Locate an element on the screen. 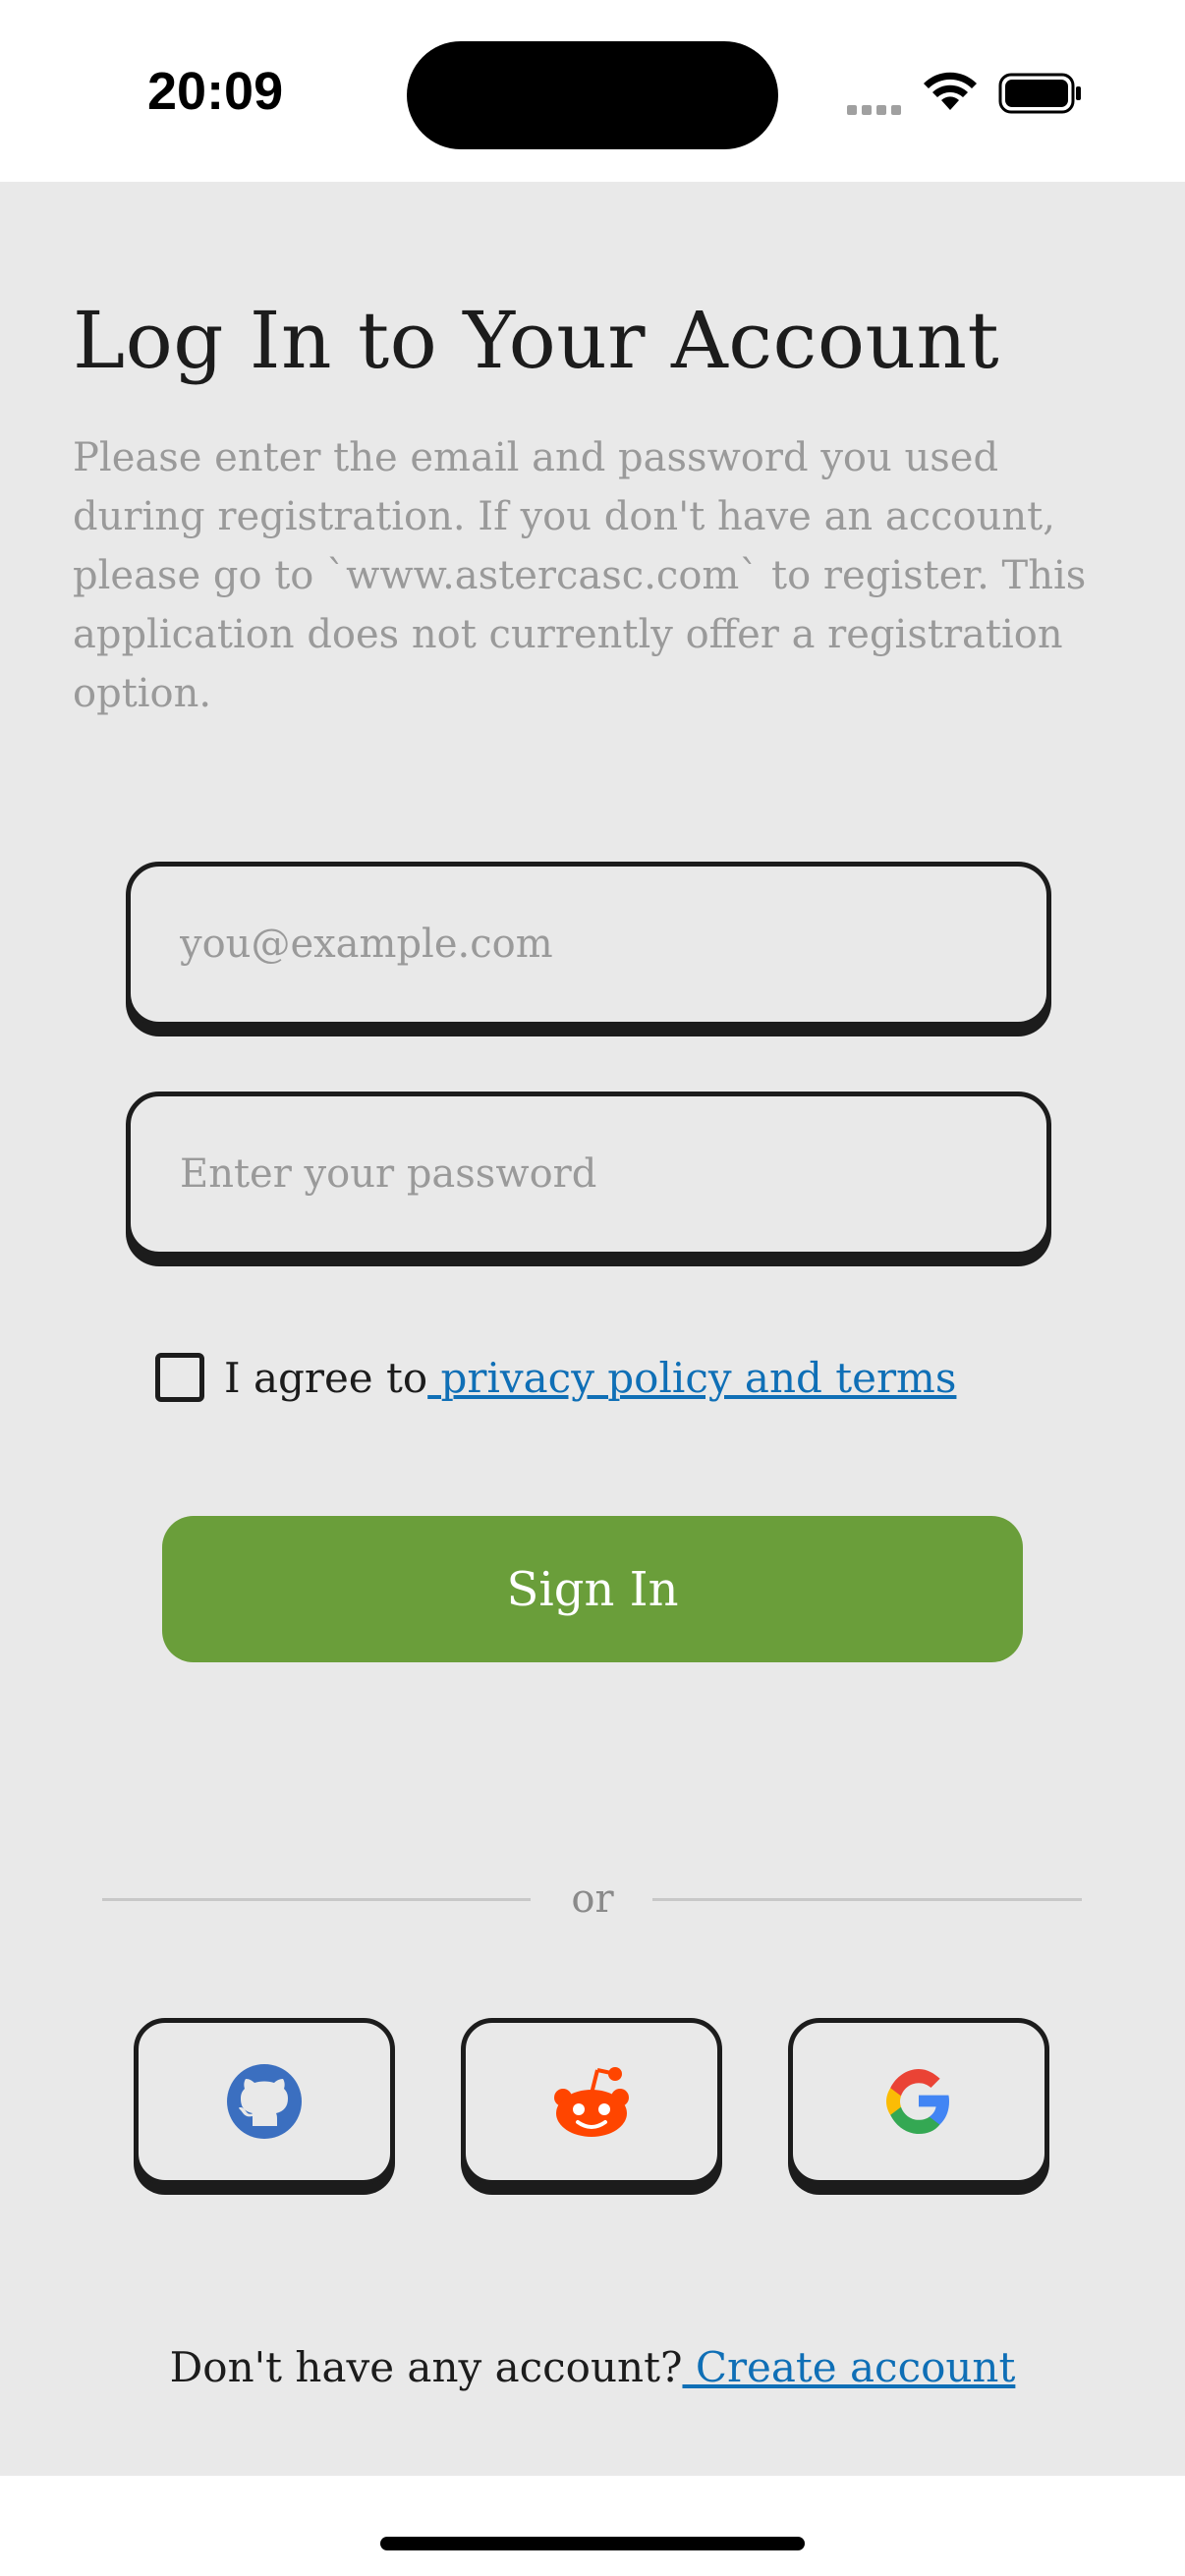 This screenshot has width=1185, height=2576. home-bar-area is located at coordinates (592, 2526).